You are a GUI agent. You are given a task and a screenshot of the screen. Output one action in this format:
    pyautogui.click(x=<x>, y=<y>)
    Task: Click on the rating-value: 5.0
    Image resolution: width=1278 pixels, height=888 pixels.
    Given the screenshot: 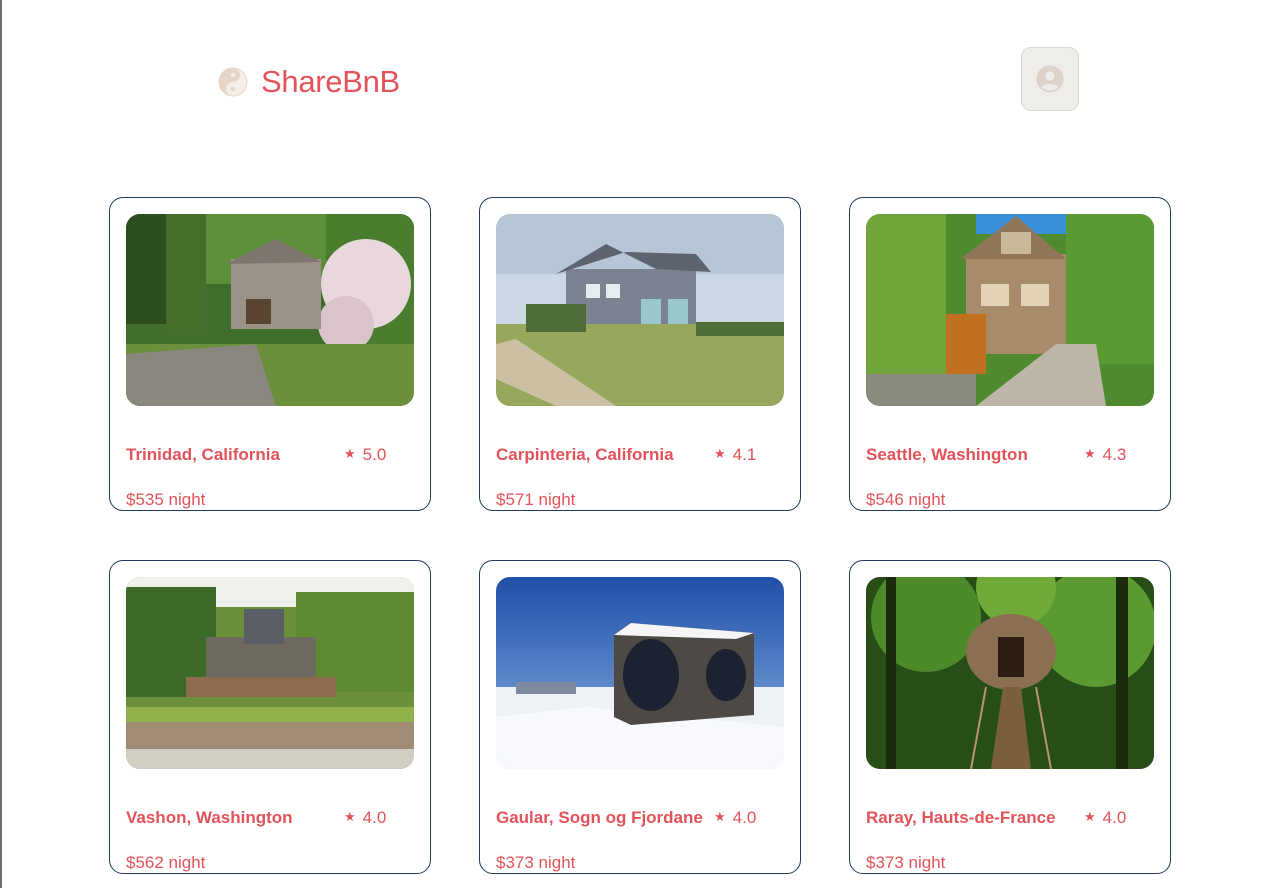 What is the action you would take?
    pyautogui.click(x=374, y=454)
    